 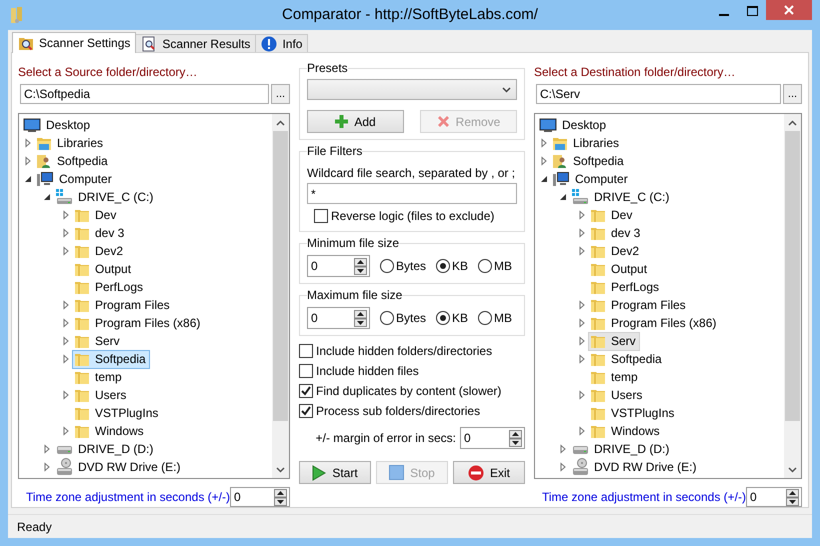 What do you see at coordinates (412, 351) in the screenshot?
I see `checkbox: Include hidden folders/directories` at bounding box center [412, 351].